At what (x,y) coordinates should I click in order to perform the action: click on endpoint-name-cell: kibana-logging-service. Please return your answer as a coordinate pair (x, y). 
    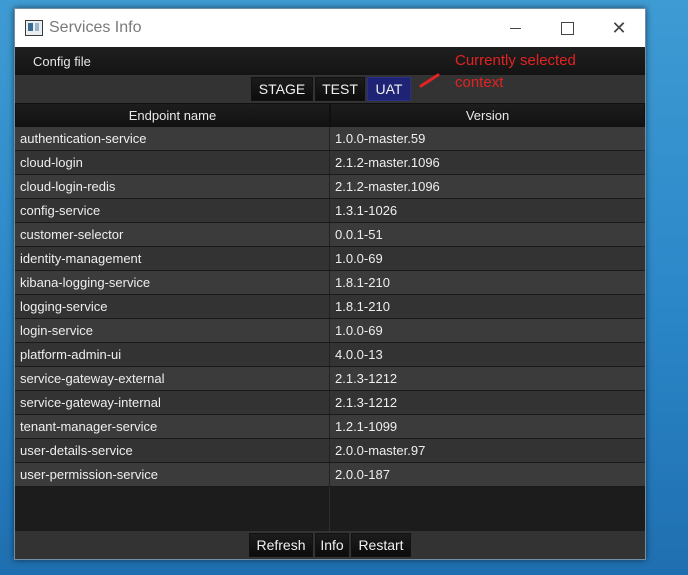
    Looking at the image, I should click on (172, 282).